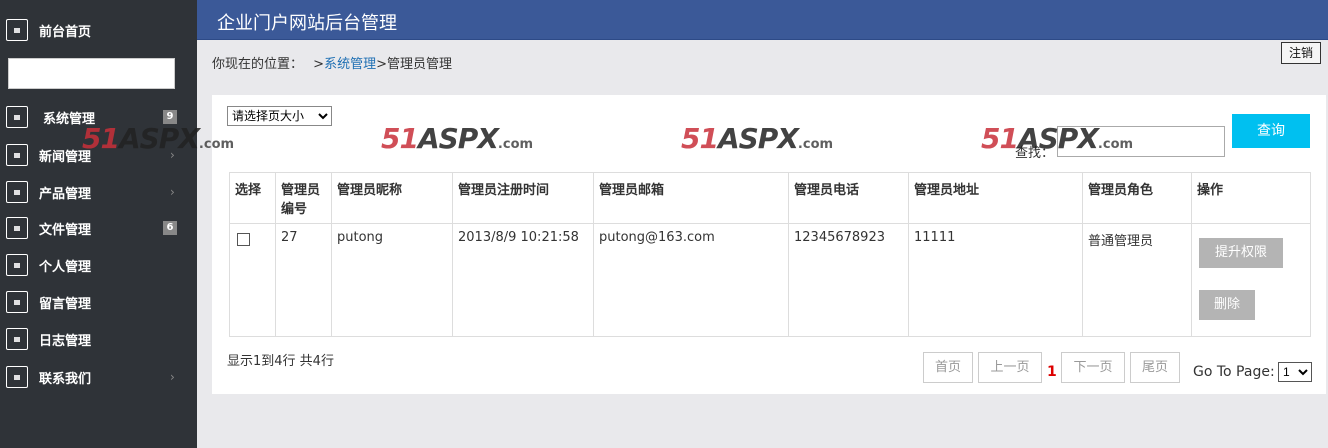 The height and width of the screenshot is (448, 1328). What do you see at coordinates (523, 280) in the screenshot?
I see `time-cell: 2013/8/9 10:21:58` at bounding box center [523, 280].